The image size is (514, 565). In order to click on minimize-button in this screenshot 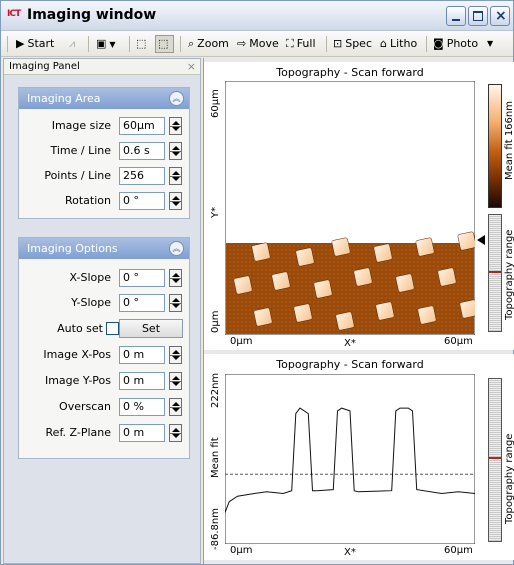, I will do `click(456, 16)`.